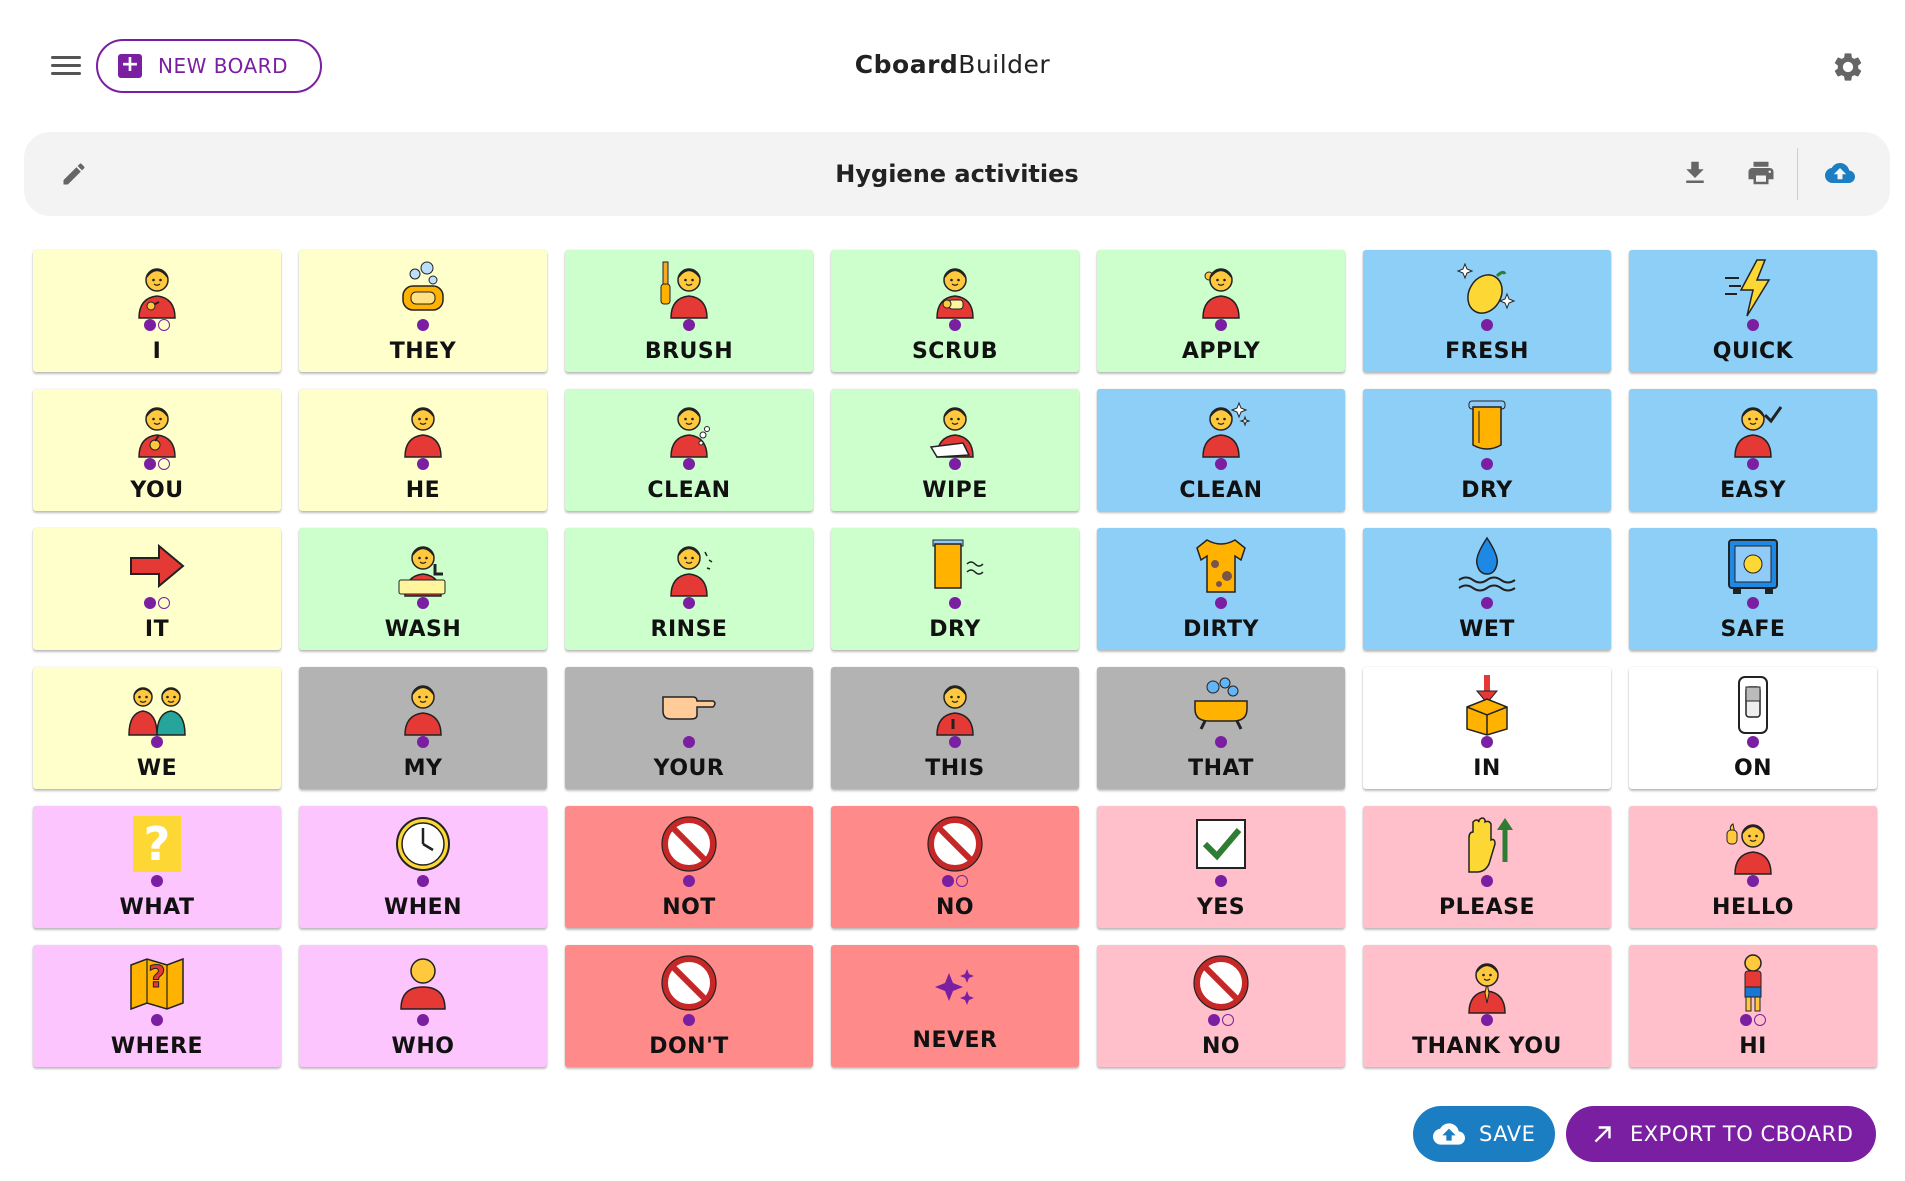 The height and width of the screenshot is (1181, 1905). What do you see at coordinates (689, 1006) in the screenshot?
I see `tile-don-t: DON'T` at bounding box center [689, 1006].